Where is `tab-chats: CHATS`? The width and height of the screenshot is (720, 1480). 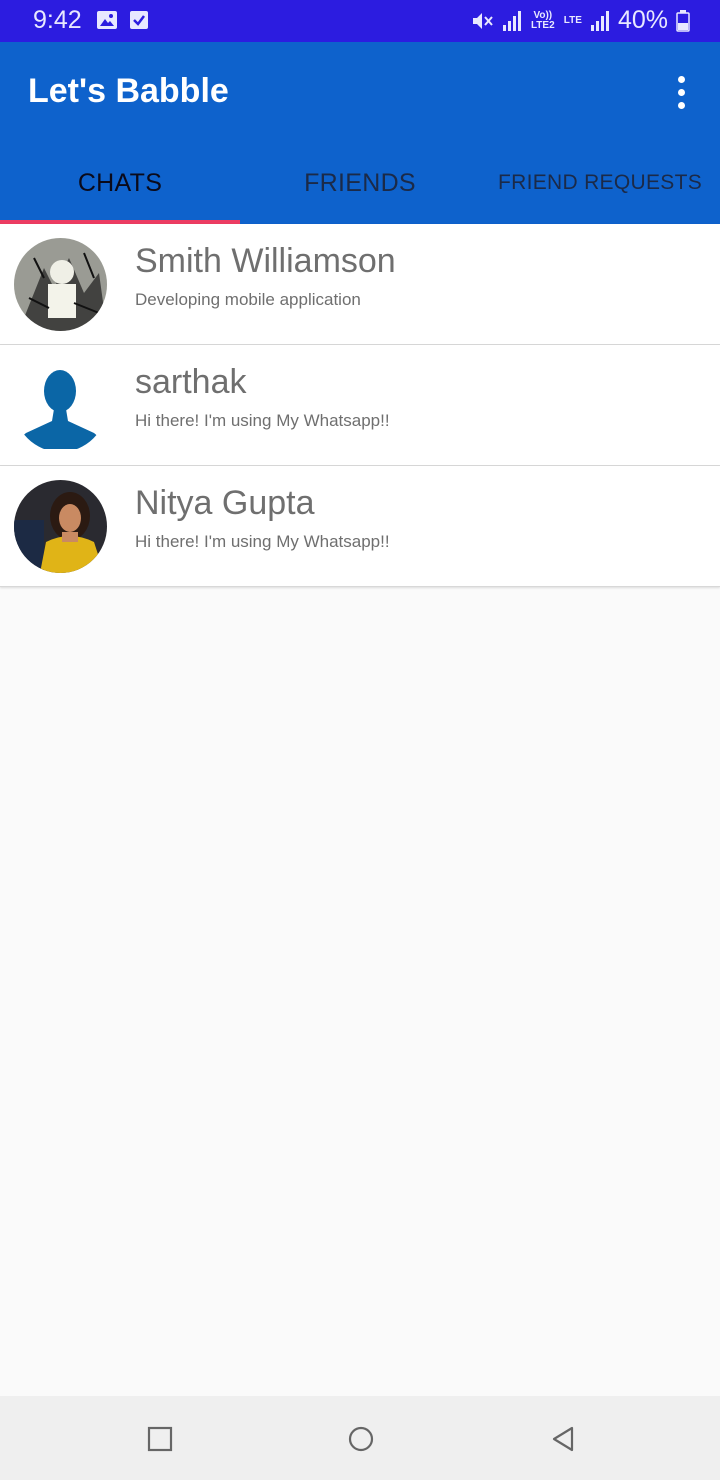
tab-chats: CHATS is located at coordinates (120, 183).